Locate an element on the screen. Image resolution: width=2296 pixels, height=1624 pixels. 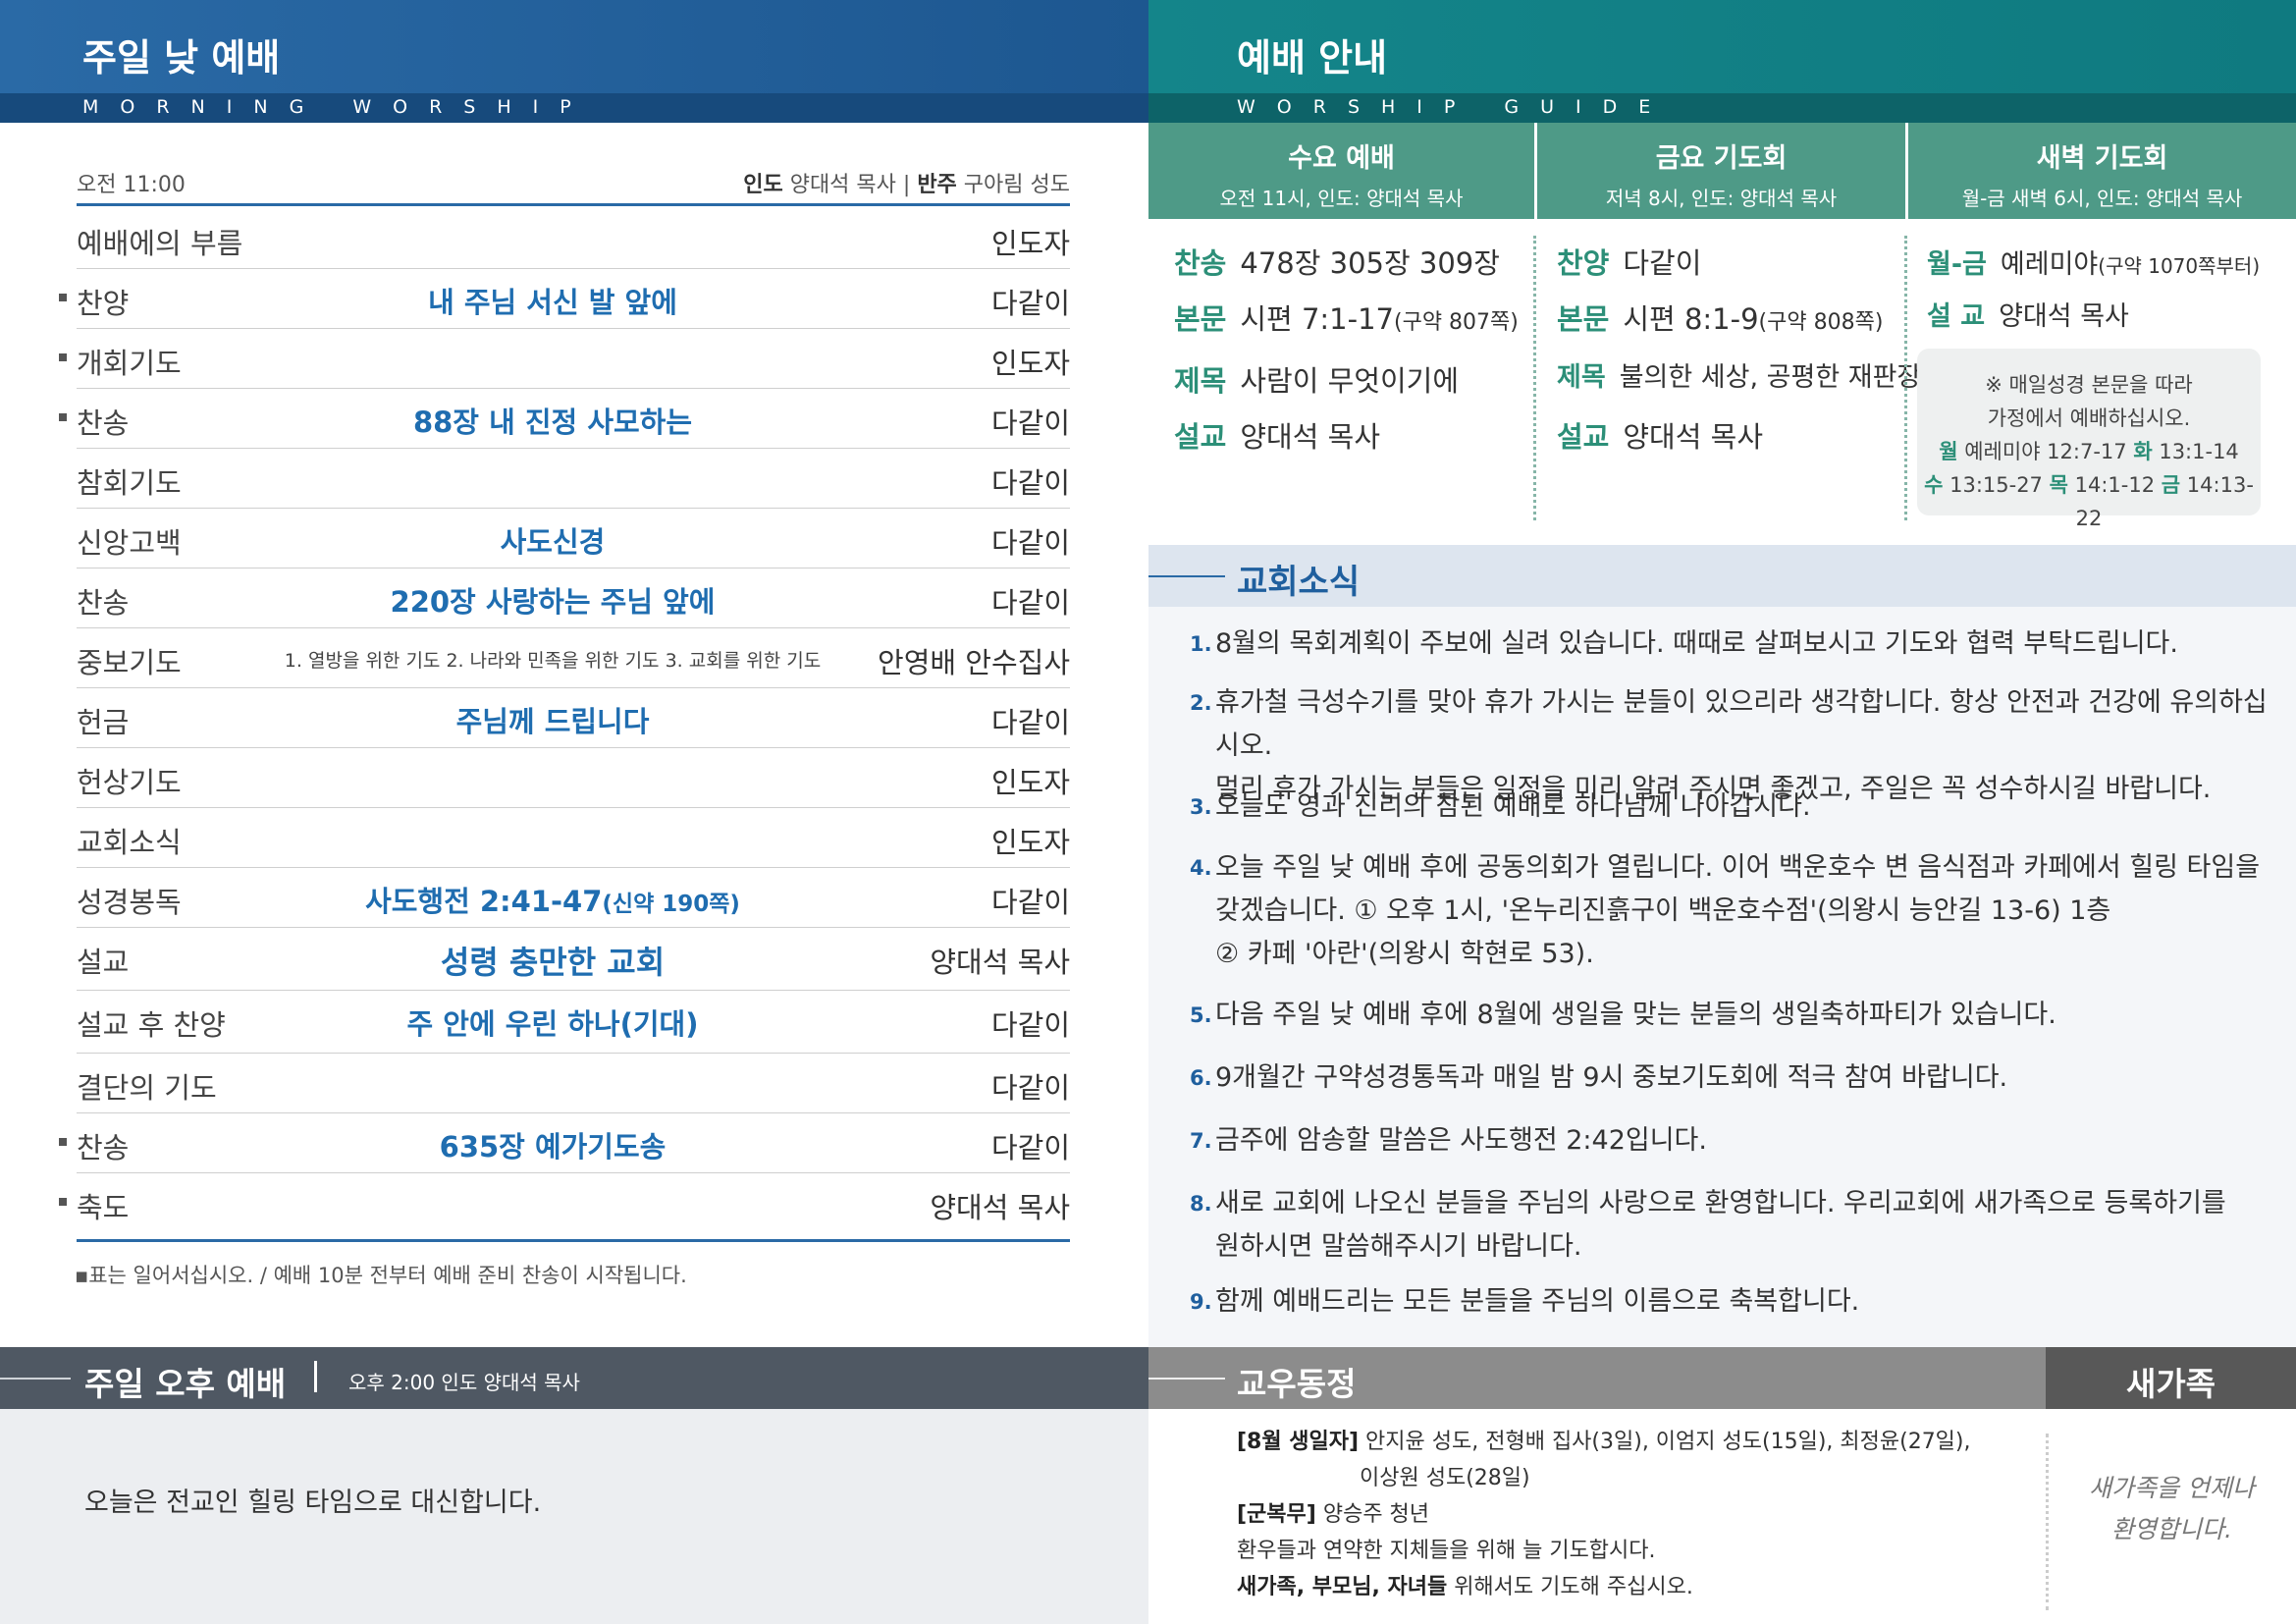
service-leaders: 인도 양대석 목사 | 반주 구아림 성도 is located at coordinates (906, 185).